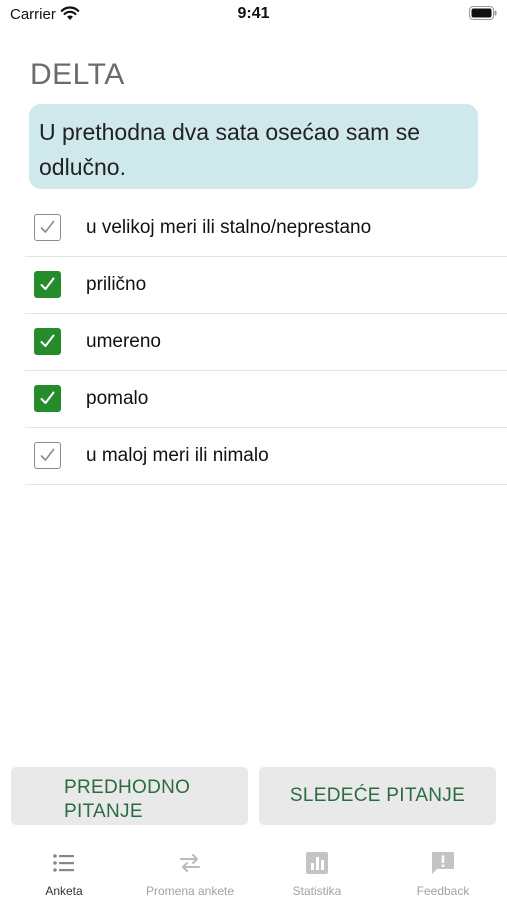 This screenshot has width=507, height=900. What do you see at coordinates (127, 787) in the screenshot?
I see `previous-question-label-line1: PREDHODNO` at bounding box center [127, 787].